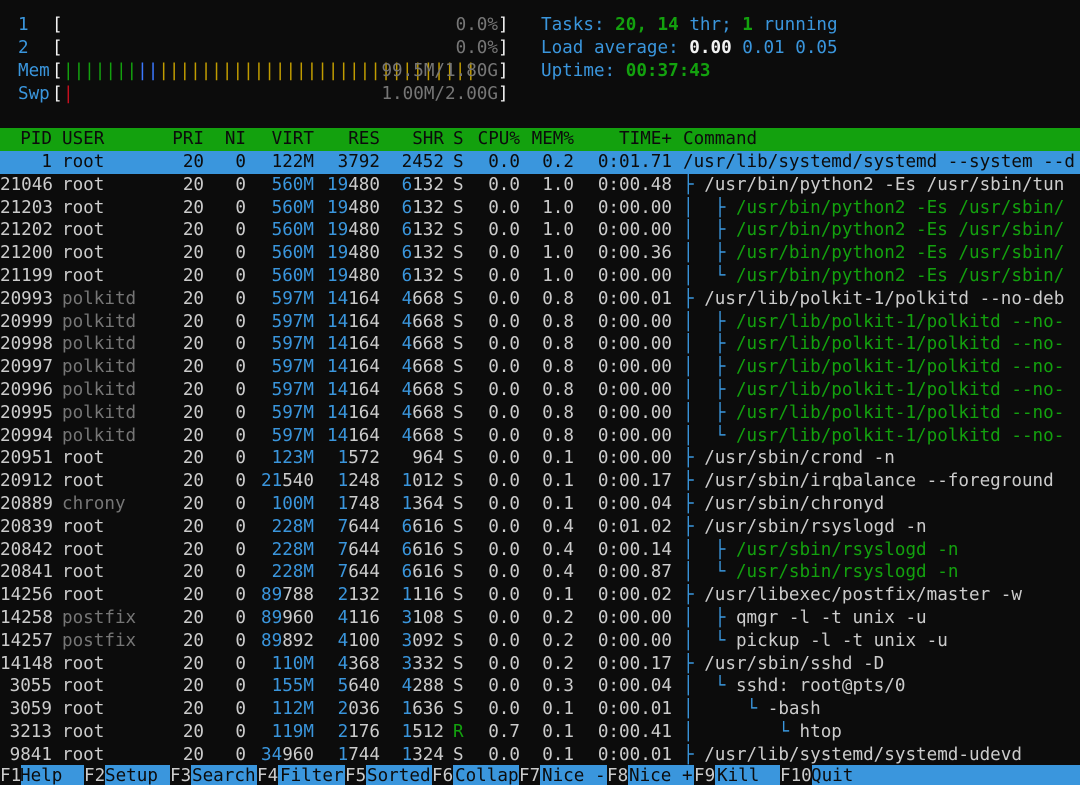  Describe the element at coordinates (11, 775) in the screenshot. I see `fkey-f1: F1` at that location.